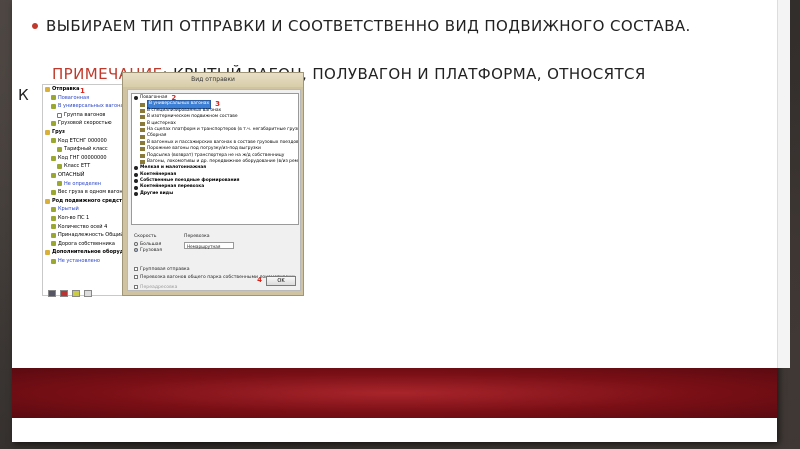 The height and width of the screenshot is (449, 800). I want to click on speed-label: Скорость, so click(145, 236).